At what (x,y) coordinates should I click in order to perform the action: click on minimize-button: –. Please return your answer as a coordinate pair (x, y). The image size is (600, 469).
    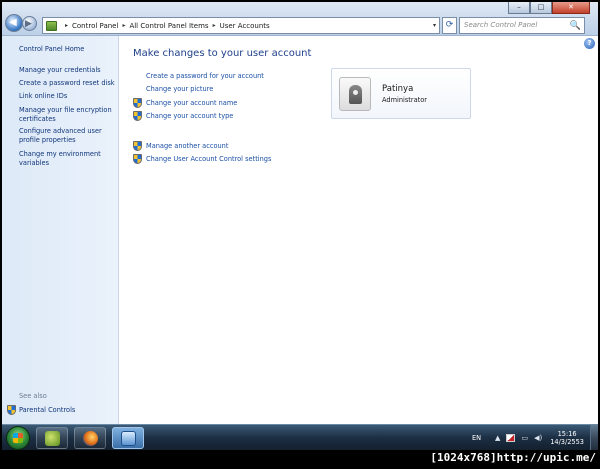
    Looking at the image, I should click on (519, 8).